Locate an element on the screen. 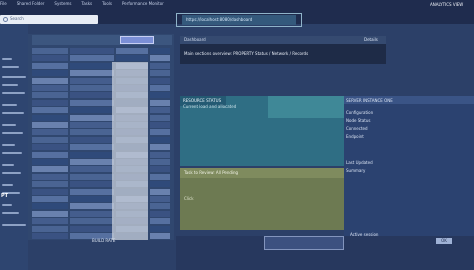 The height and width of the screenshot is (270, 474). address-text: https://localhost:8080/dashboard is located at coordinates (219, 19).